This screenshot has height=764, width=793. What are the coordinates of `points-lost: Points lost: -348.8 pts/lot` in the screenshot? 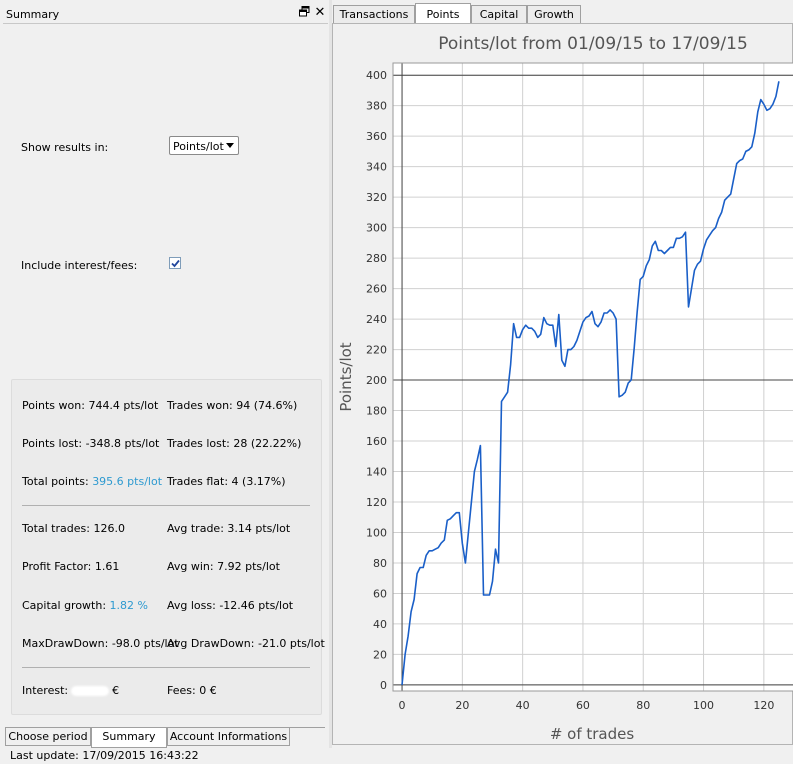 It's located at (91, 443).